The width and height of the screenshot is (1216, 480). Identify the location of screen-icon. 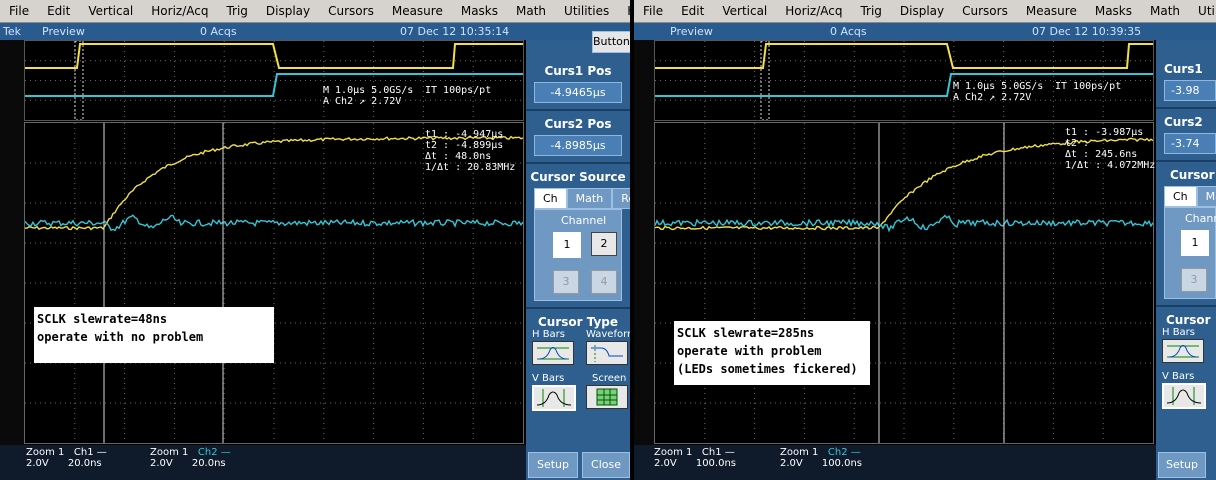
(607, 397).